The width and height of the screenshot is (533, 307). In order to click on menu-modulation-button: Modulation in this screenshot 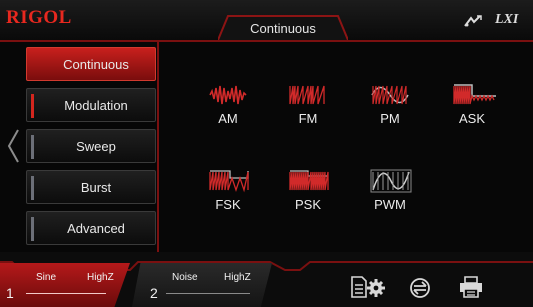, I will do `click(91, 105)`.